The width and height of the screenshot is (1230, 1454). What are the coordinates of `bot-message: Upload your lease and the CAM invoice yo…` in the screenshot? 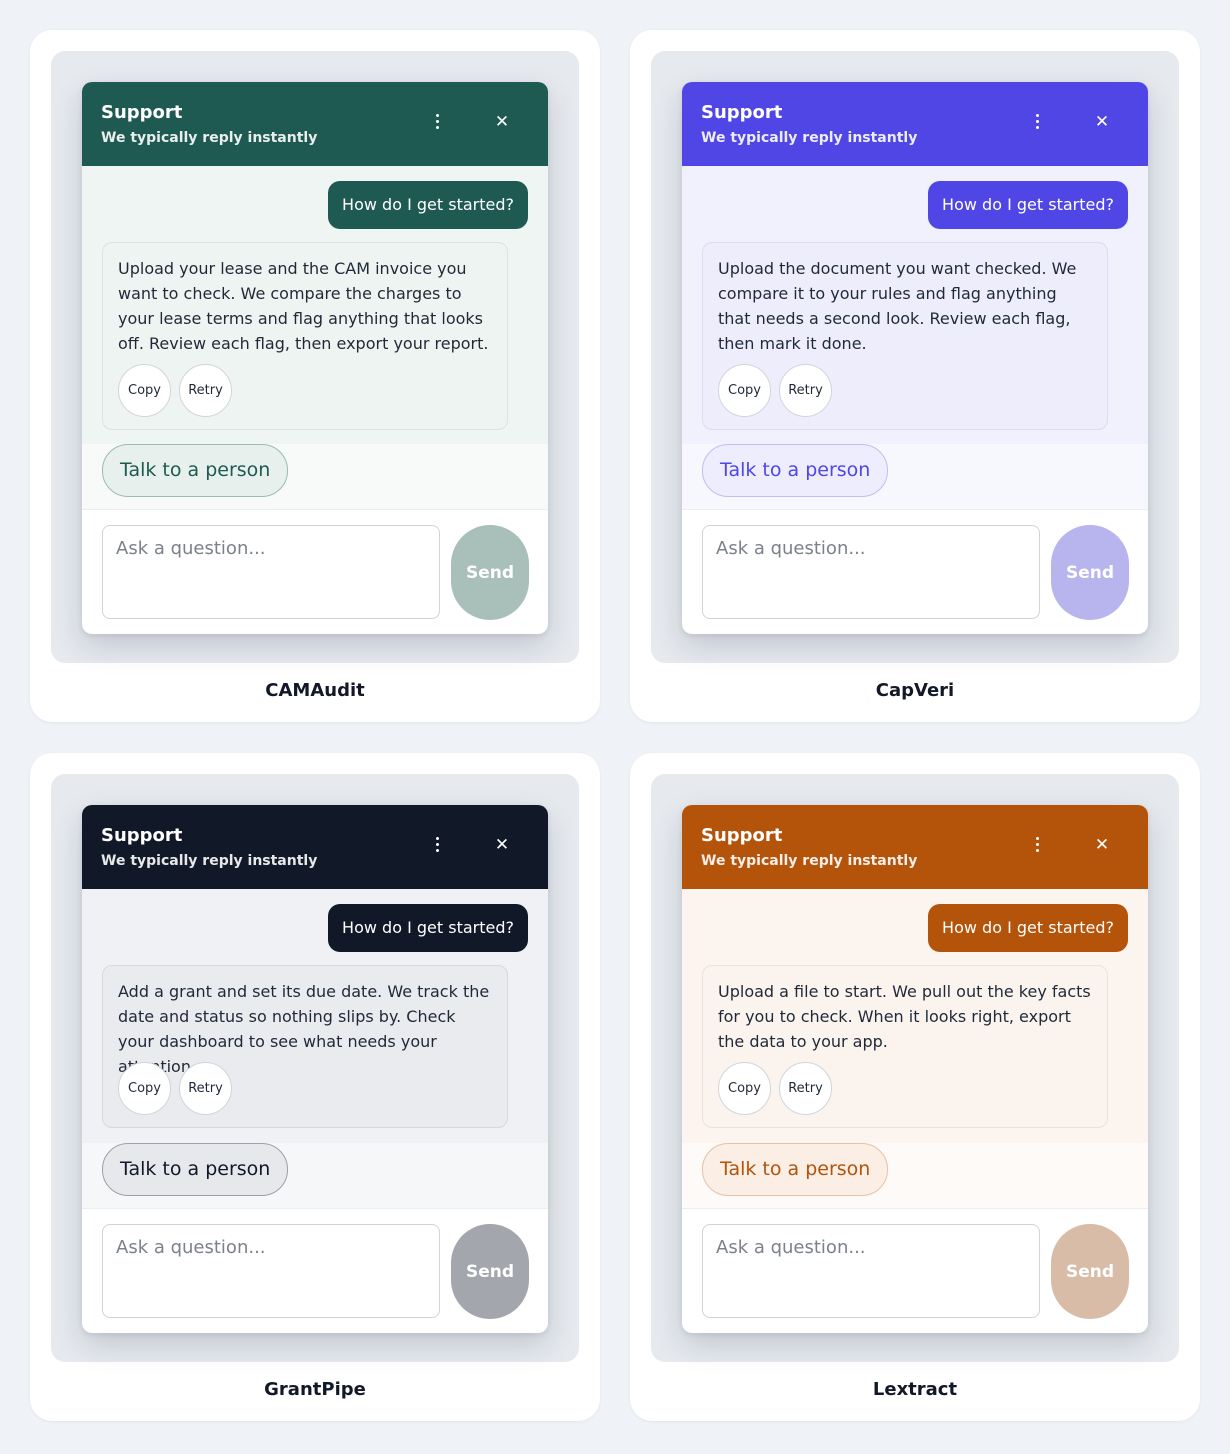 It's located at (305, 336).